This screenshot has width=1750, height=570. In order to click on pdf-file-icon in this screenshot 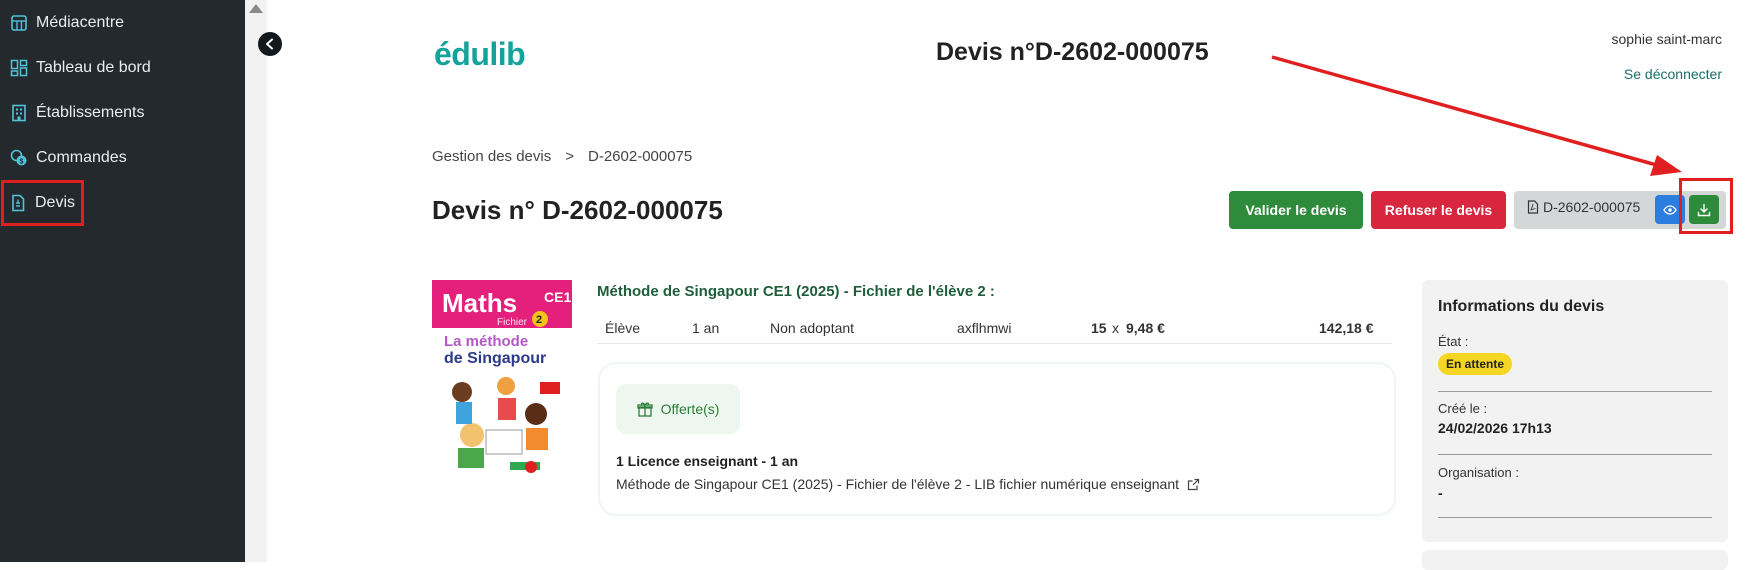, I will do `click(1533, 207)`.